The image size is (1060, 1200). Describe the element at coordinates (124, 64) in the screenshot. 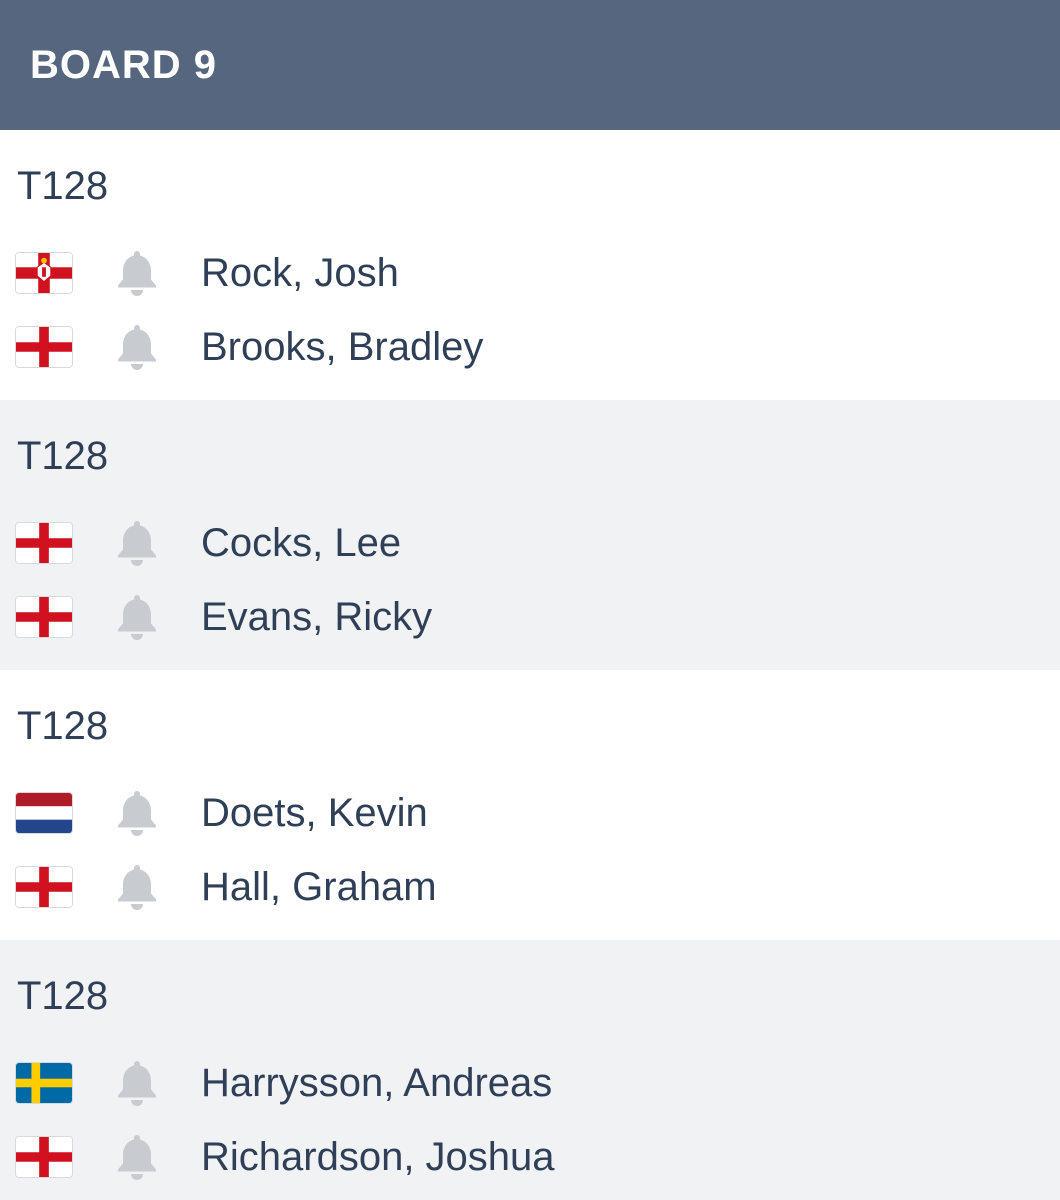

I see `board-title: BOARD 9` at that location.